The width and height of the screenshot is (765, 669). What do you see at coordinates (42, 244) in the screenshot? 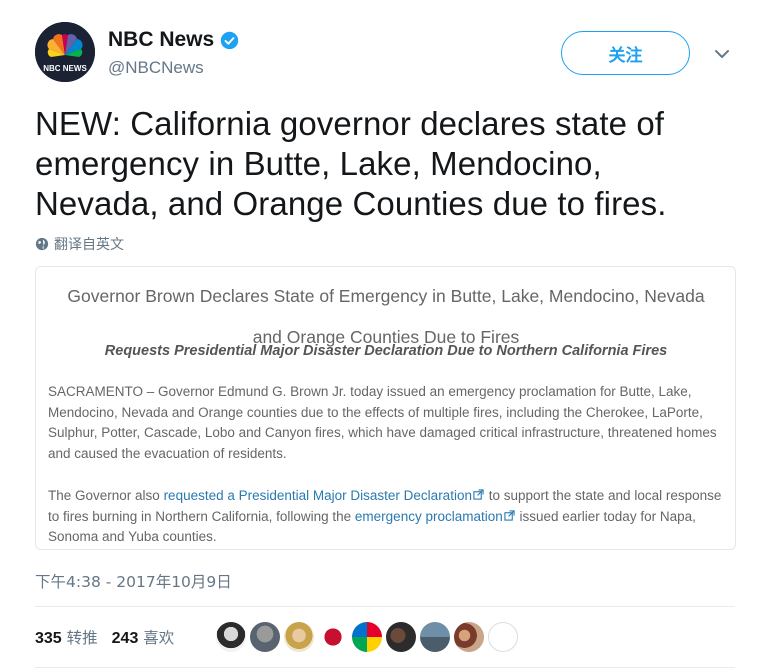
I see `globe-icon` at bounding box center [42, 244].